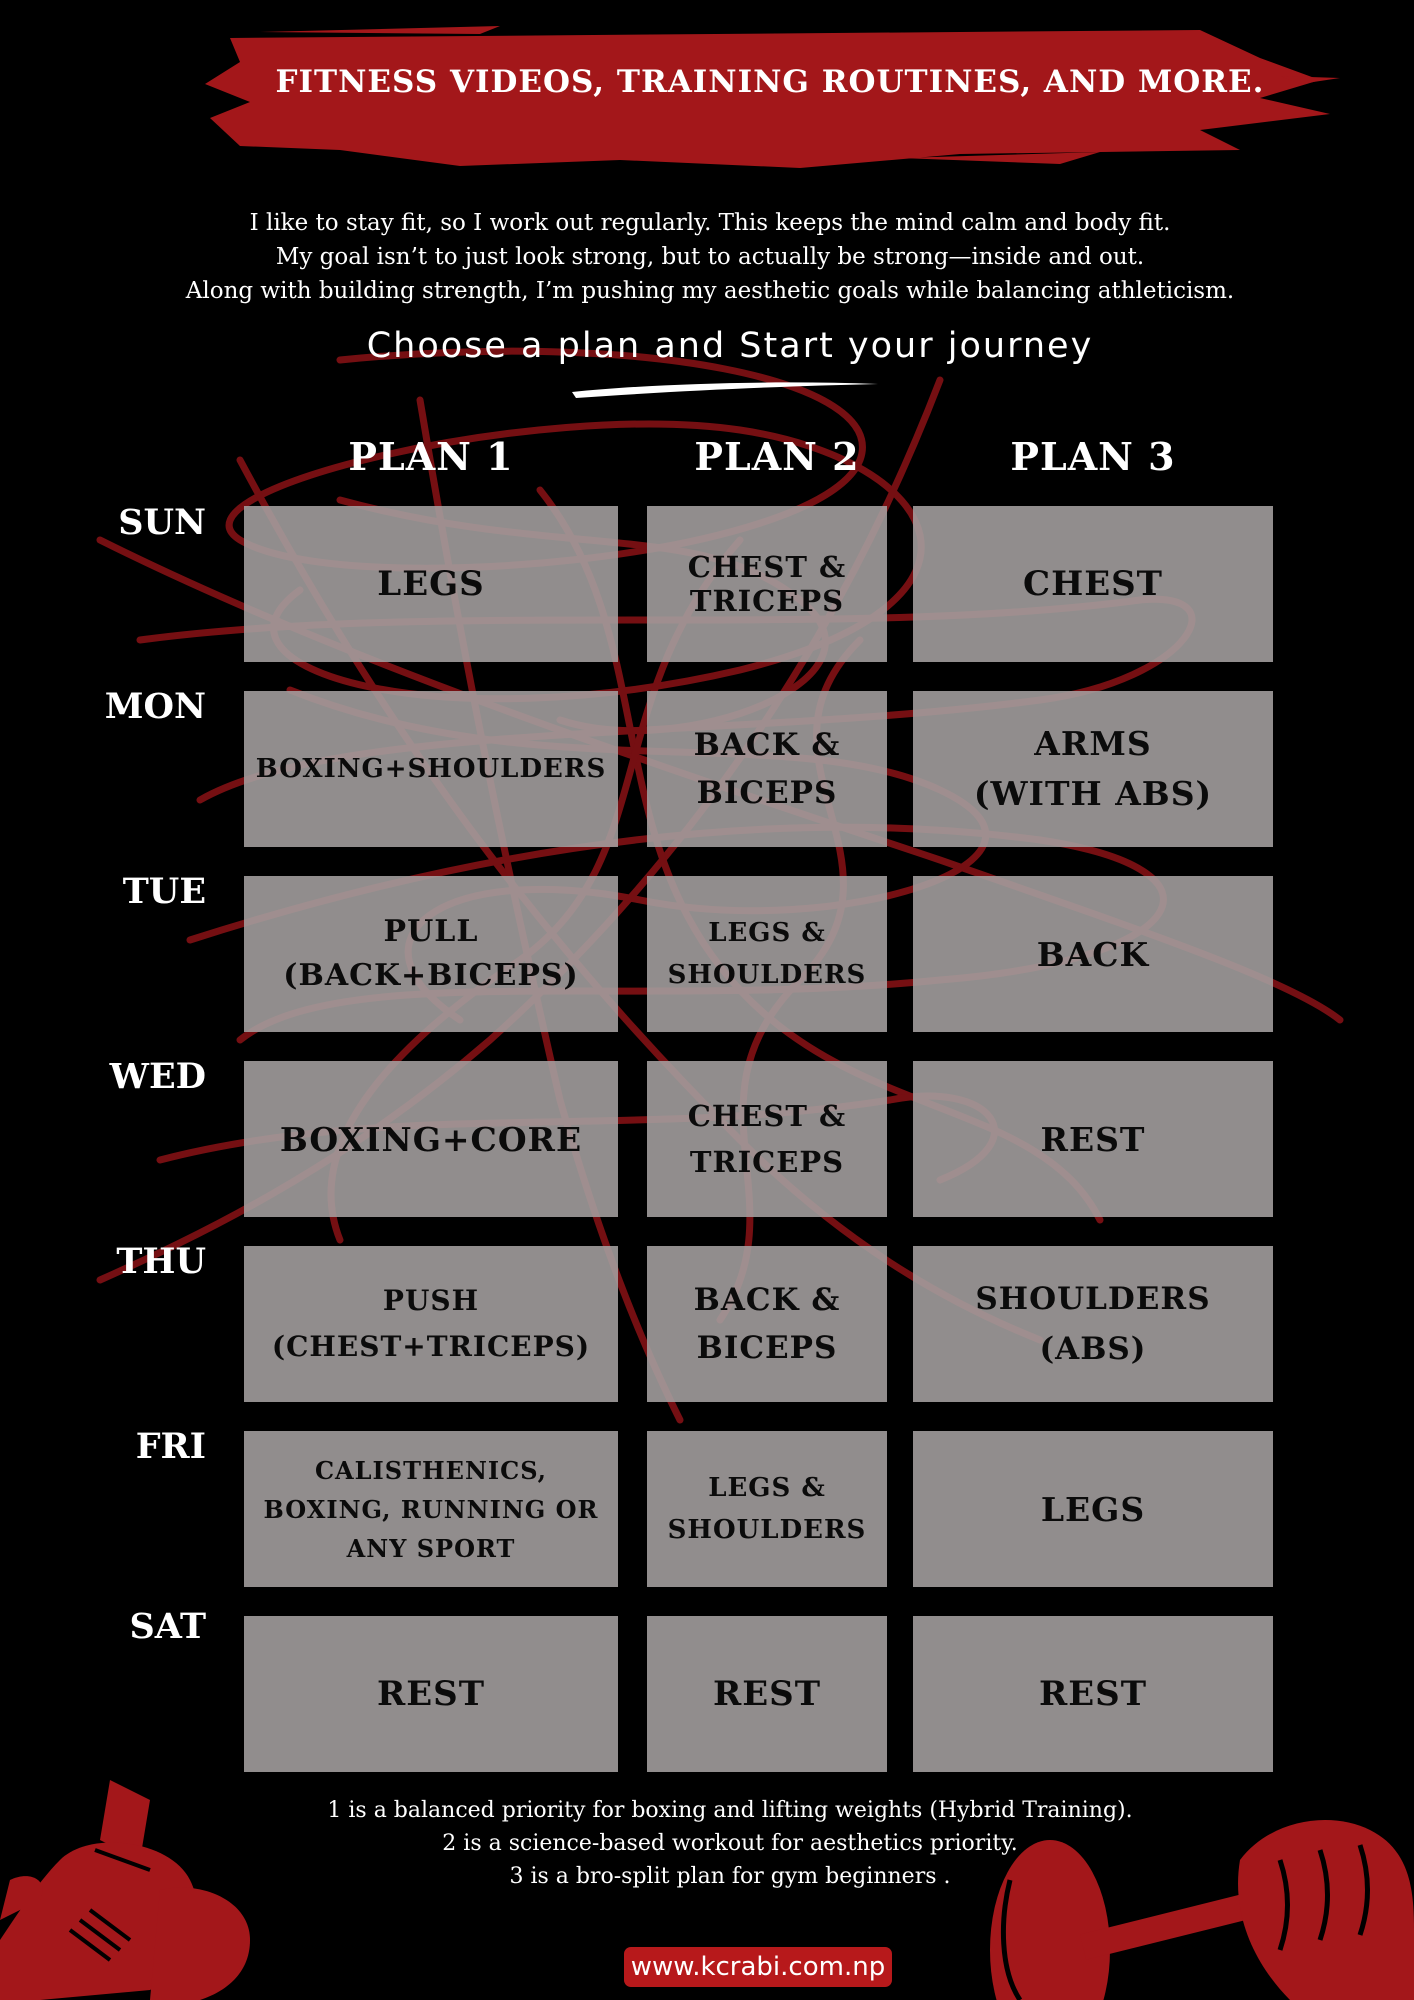  I want to click on day-label-mon: MON, so click(155, 706).